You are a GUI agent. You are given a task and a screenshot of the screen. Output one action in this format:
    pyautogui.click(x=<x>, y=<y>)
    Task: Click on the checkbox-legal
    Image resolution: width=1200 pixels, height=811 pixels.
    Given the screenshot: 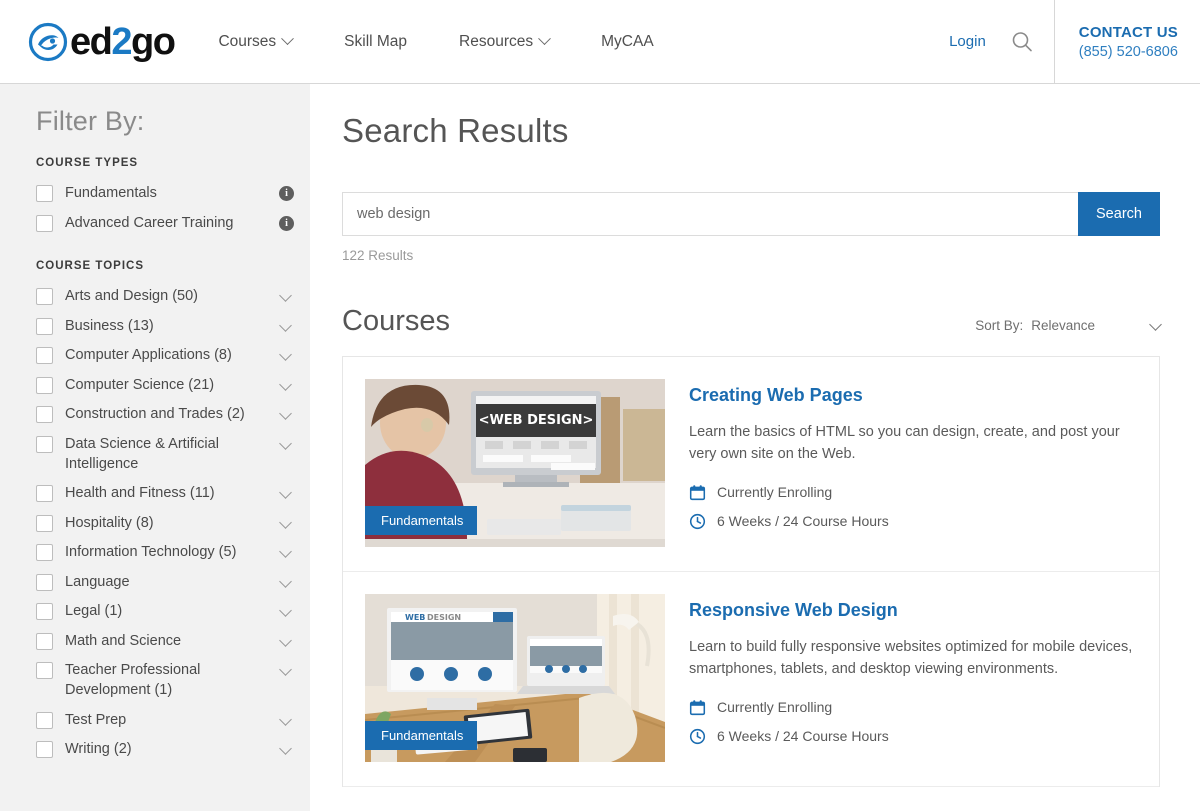 What is the action you would take?
    pyautogui.click(x=44, y=612)
    